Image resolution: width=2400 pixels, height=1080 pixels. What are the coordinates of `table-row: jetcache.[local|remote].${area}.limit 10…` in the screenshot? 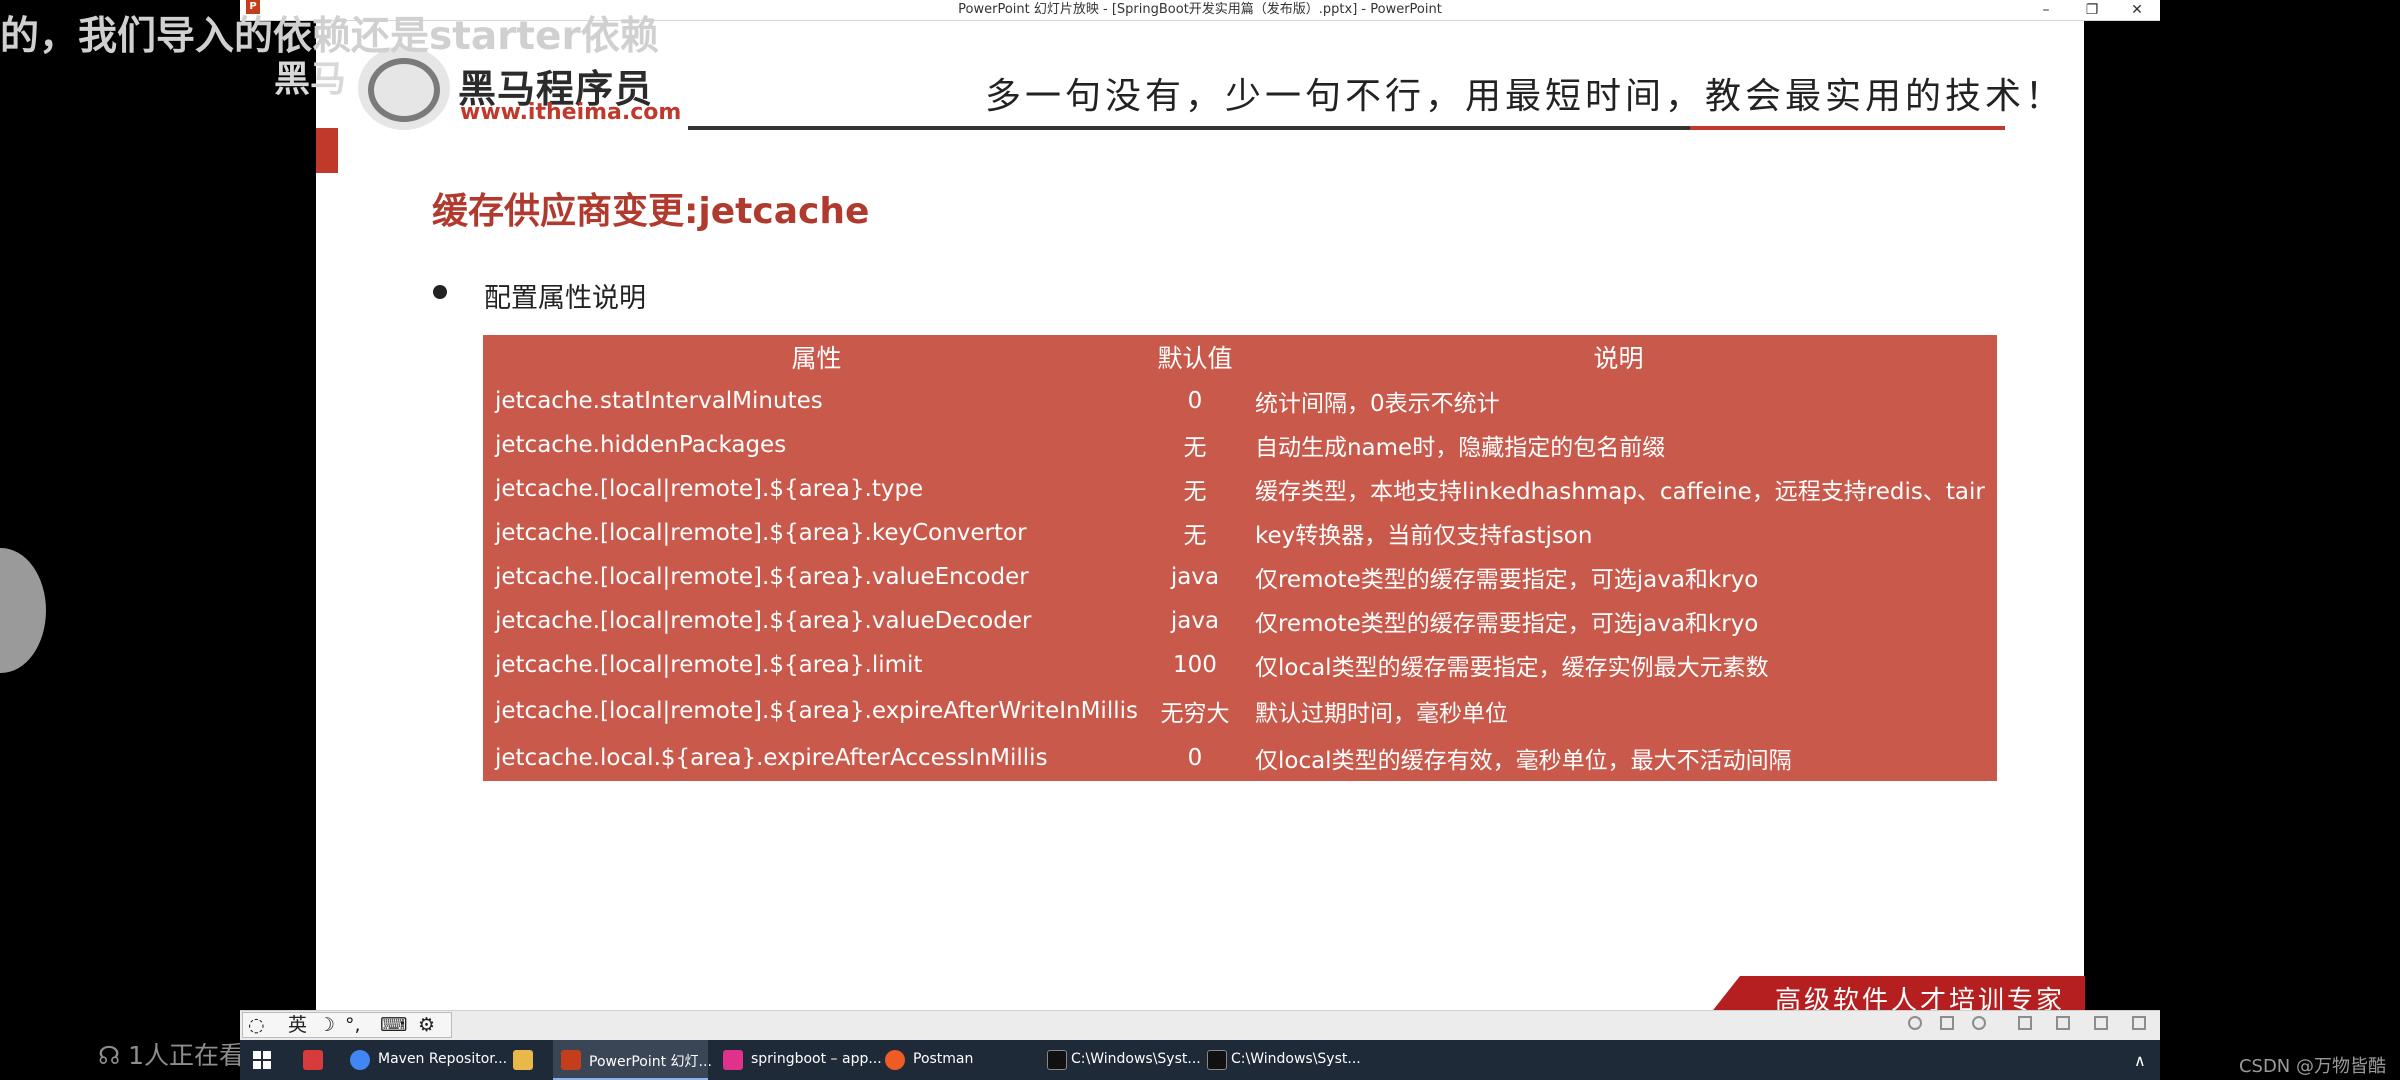 It's located at (1240, 665).